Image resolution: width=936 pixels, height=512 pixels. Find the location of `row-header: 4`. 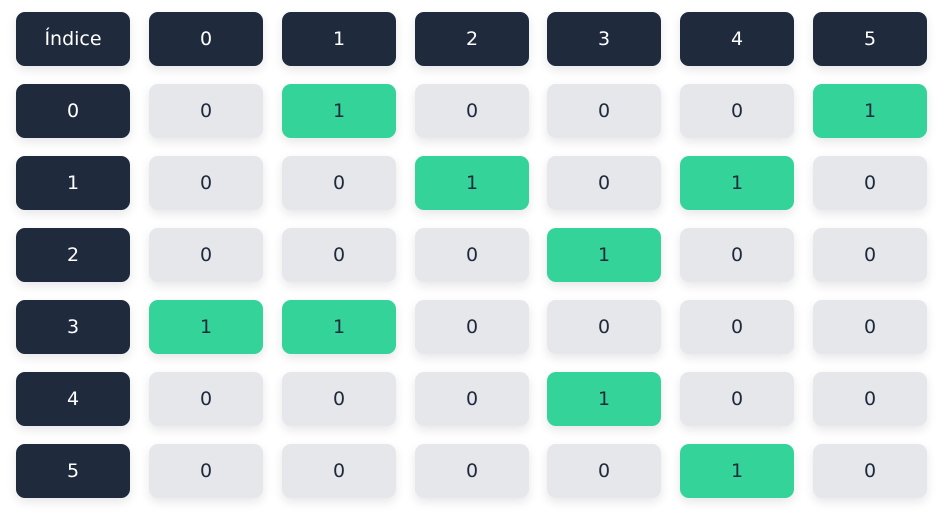

row-header: 4 is located at coordinates (73, 399).